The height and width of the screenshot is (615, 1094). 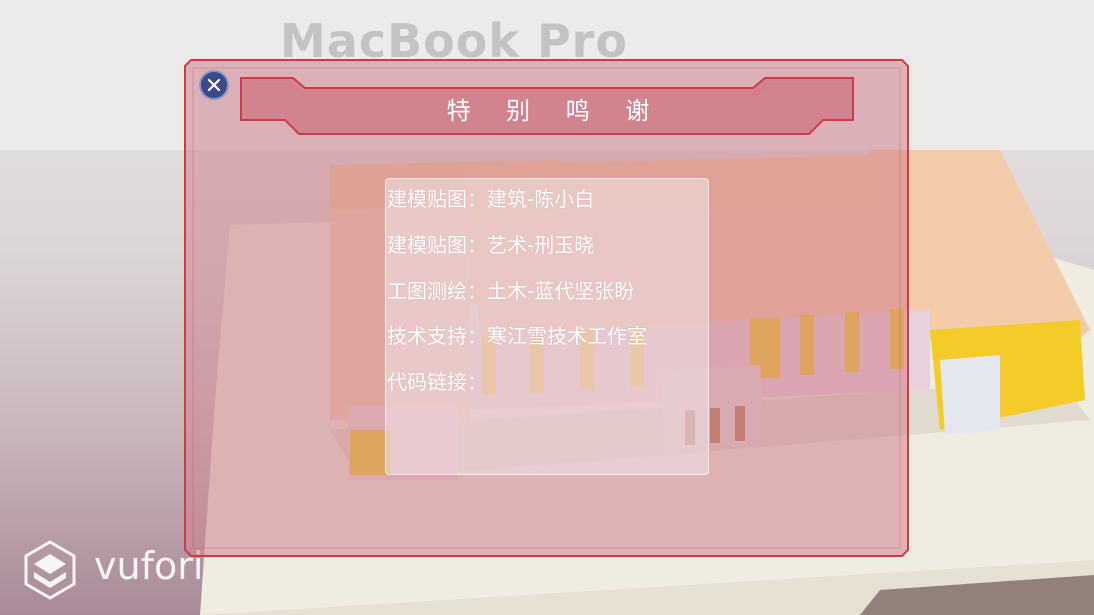 I want to click on credit-item-surveying: 工图测绘：土木-蓝代坚张盼, so click(x=510, y=289).